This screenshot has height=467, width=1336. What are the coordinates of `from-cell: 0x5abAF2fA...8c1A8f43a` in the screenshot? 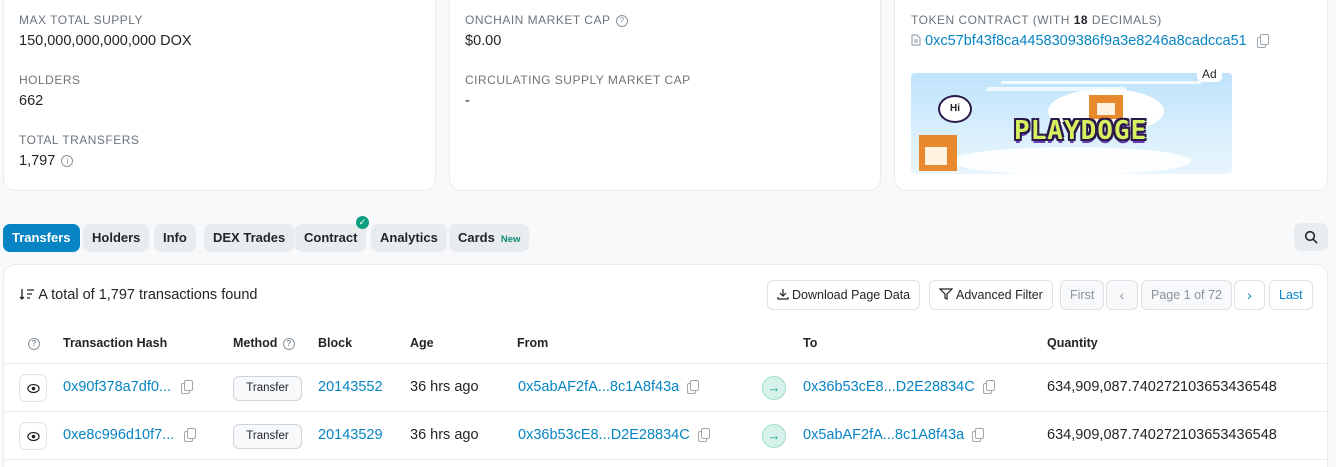 It's located at (609, 387).